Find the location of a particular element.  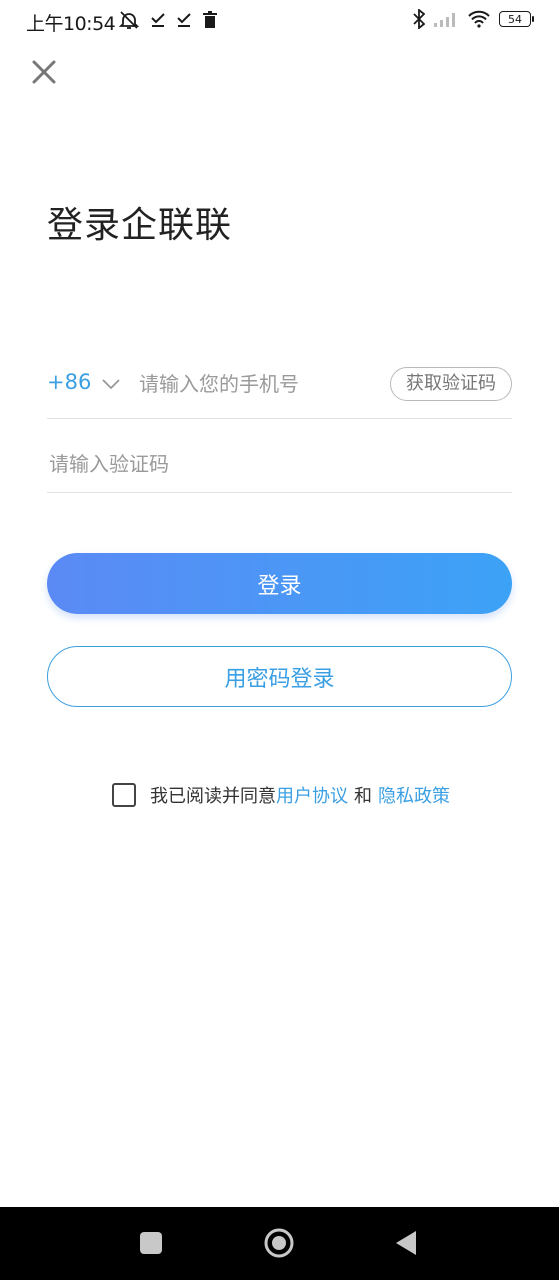

close-button is located at coordinates (44, 72).